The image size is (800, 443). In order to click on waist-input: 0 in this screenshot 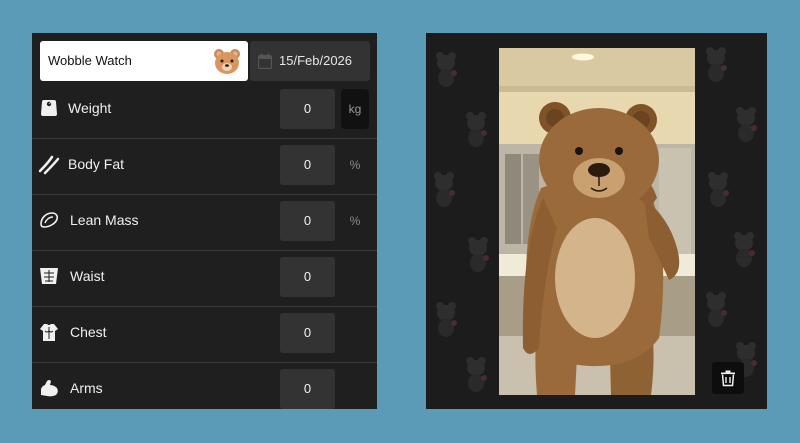, I will do `click(307, 277)`.